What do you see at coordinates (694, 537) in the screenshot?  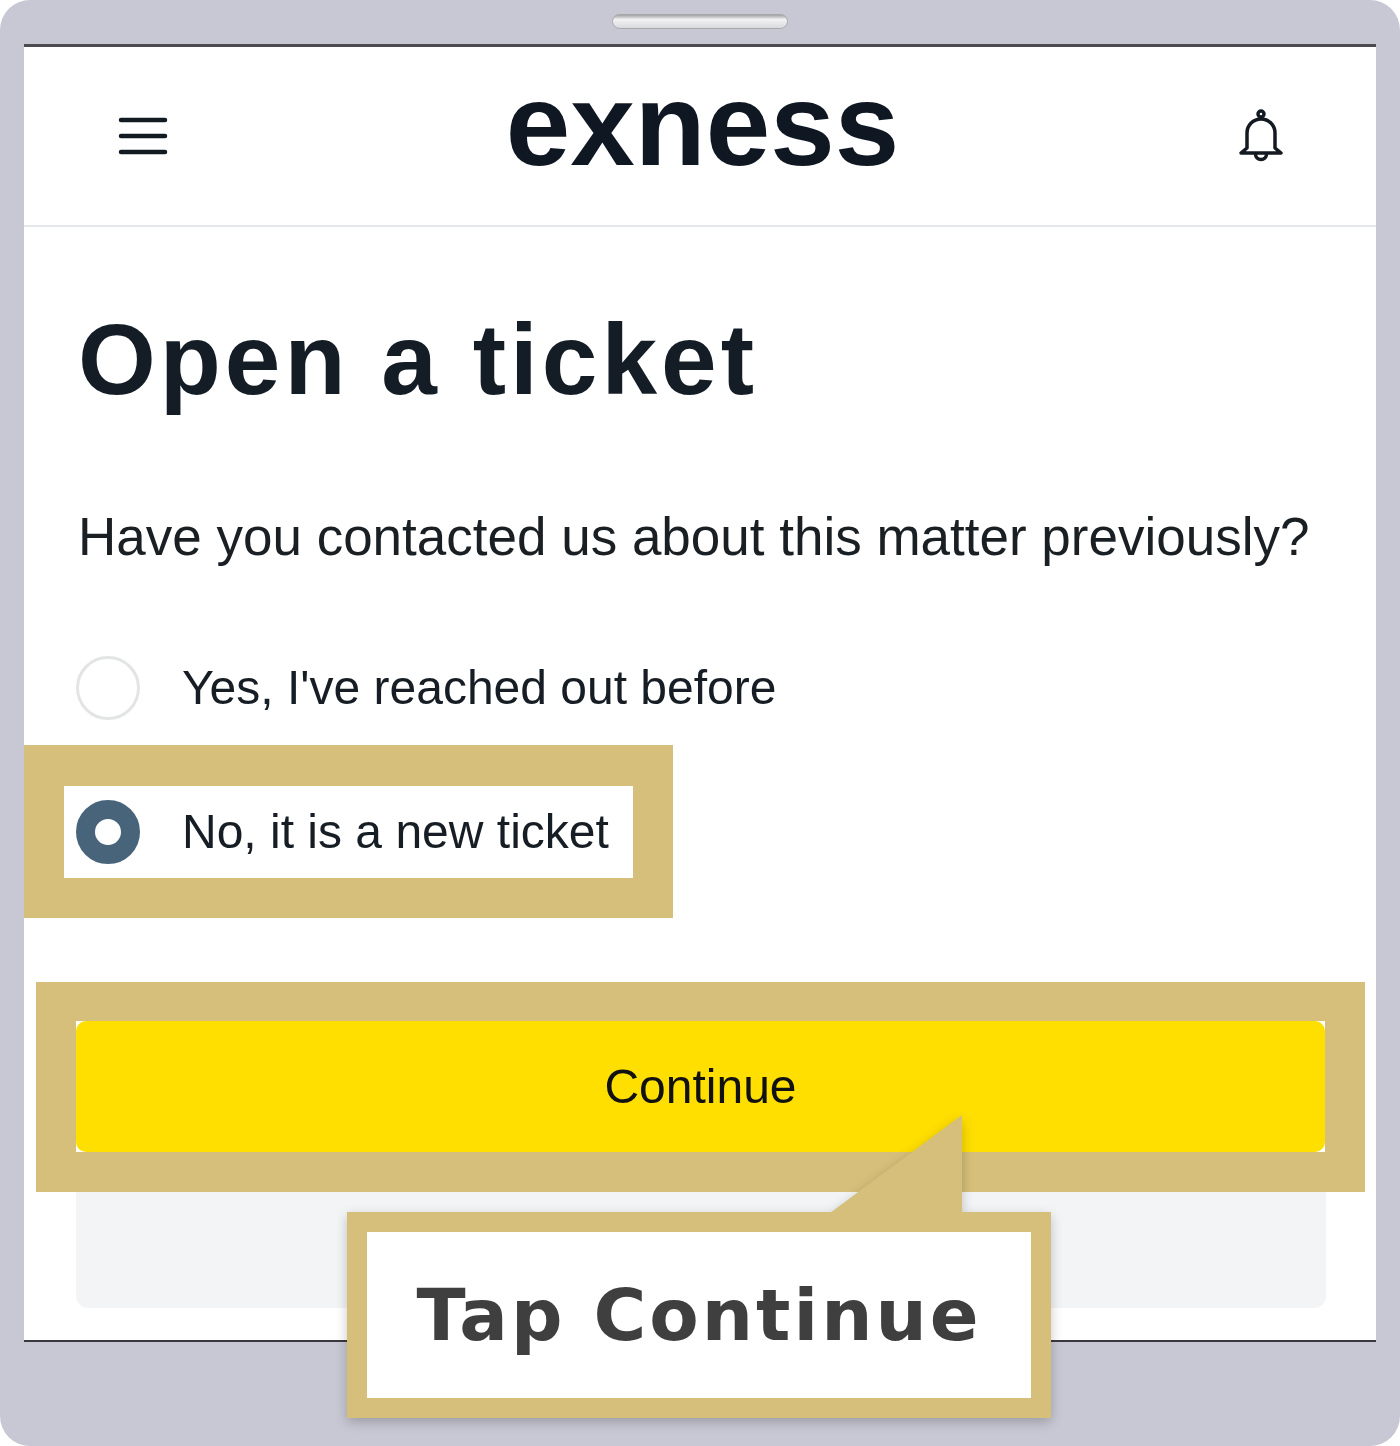 I see `question-text: Have you contacted us about this matter previously?` at bounding box center [694, 537].